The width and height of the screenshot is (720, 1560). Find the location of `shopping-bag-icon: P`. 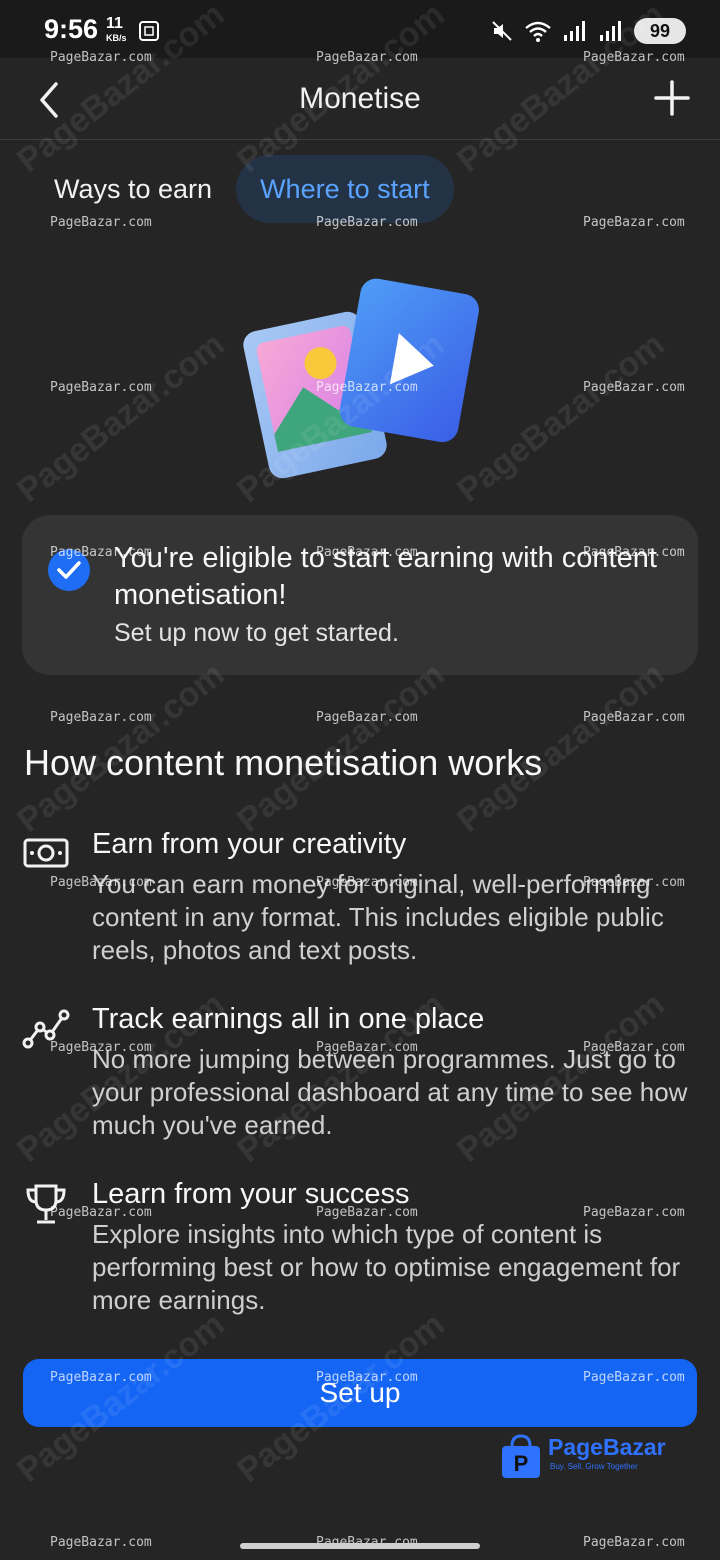

shopping-bag-icon: P is located at coordinates (521, 1456).